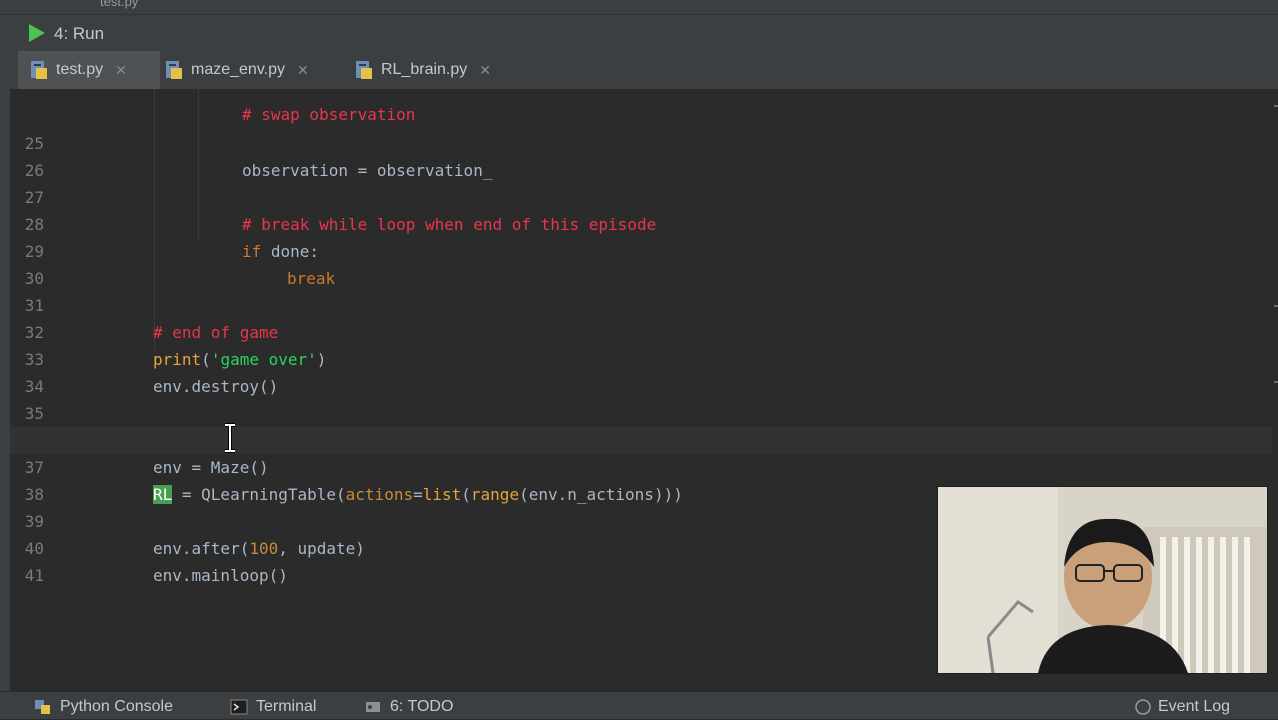  I want to click on code-line: 33 env.destroy(), so click(151, 373).